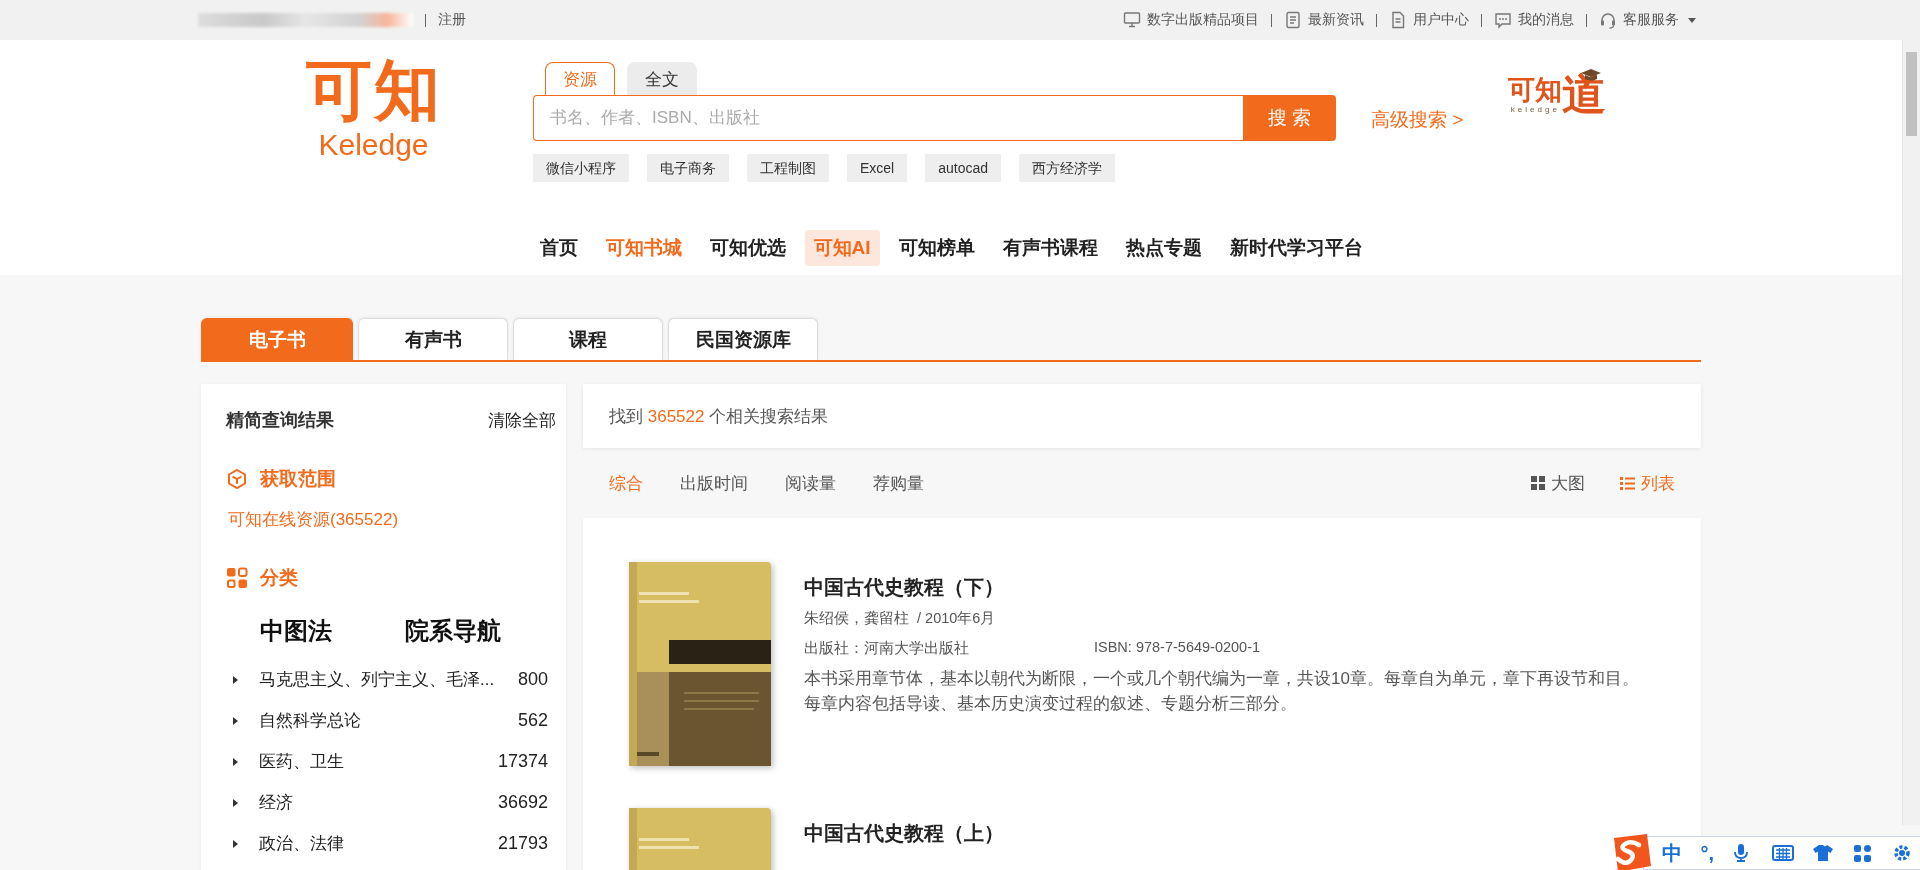  I want to click on result-count-text: 找到 365522 个相关搜索结果, so click(719, 416).